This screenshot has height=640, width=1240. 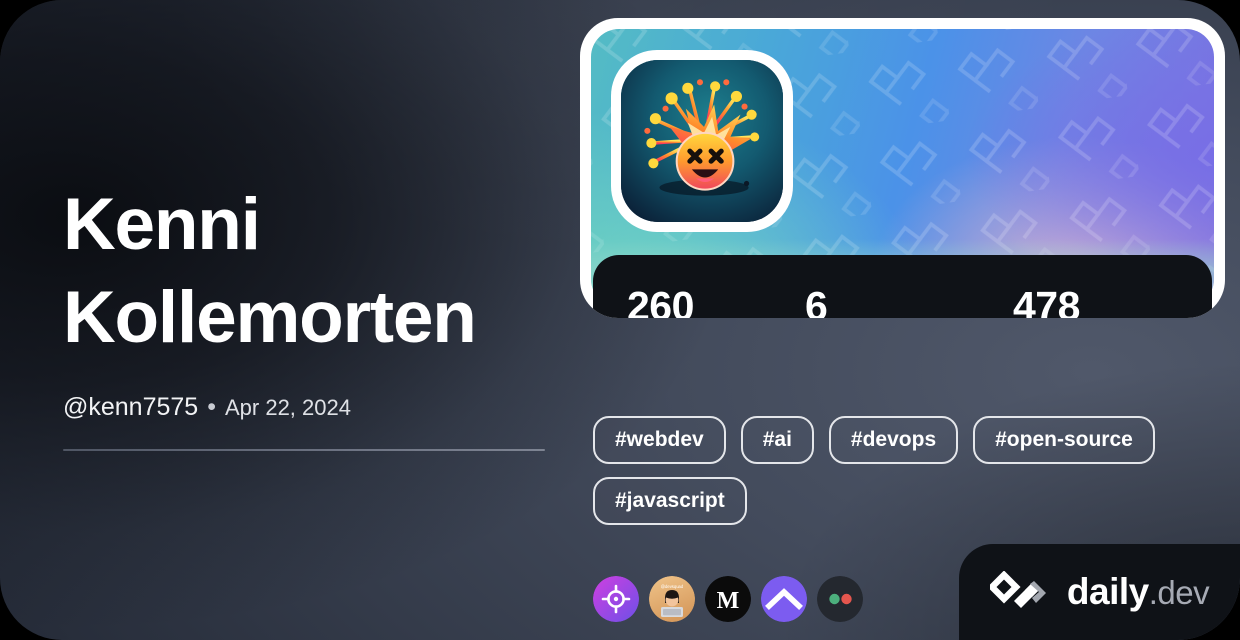 I want to click on user-handle: @kenn7575, so click(x=131, y=406).